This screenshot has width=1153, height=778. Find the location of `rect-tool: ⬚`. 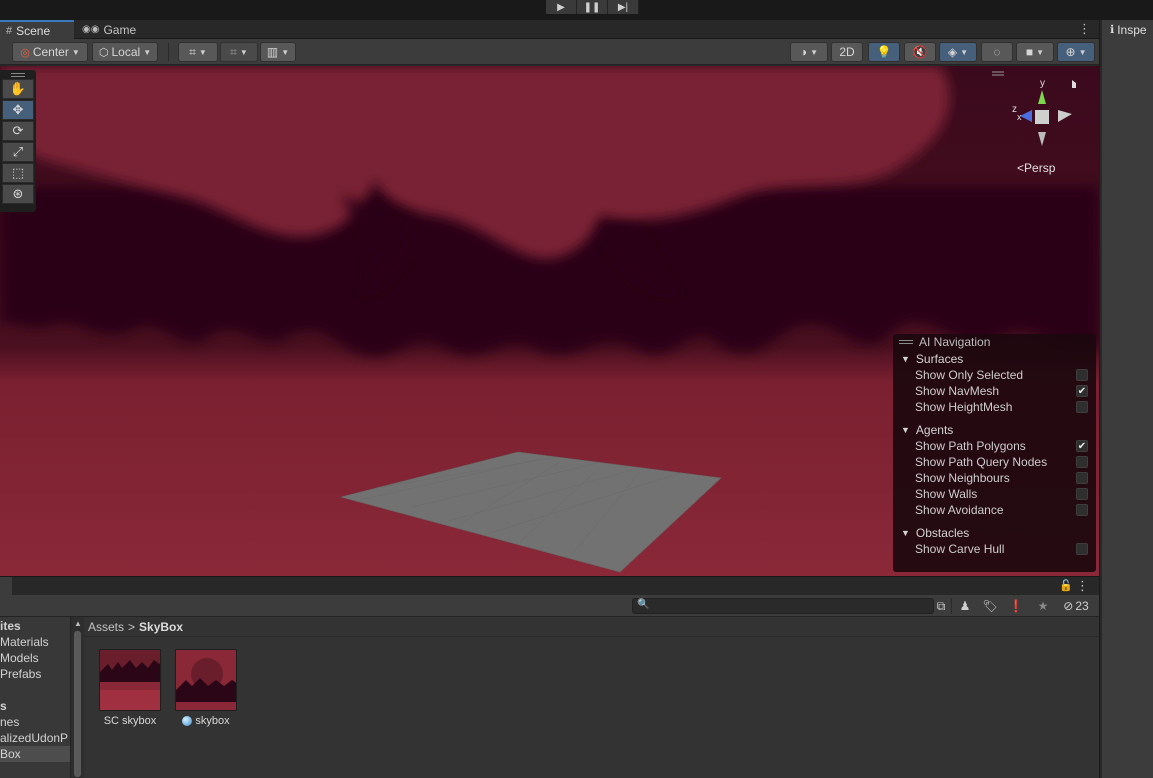

rect-tool: ⬚ is located at coordinates (18, 173).